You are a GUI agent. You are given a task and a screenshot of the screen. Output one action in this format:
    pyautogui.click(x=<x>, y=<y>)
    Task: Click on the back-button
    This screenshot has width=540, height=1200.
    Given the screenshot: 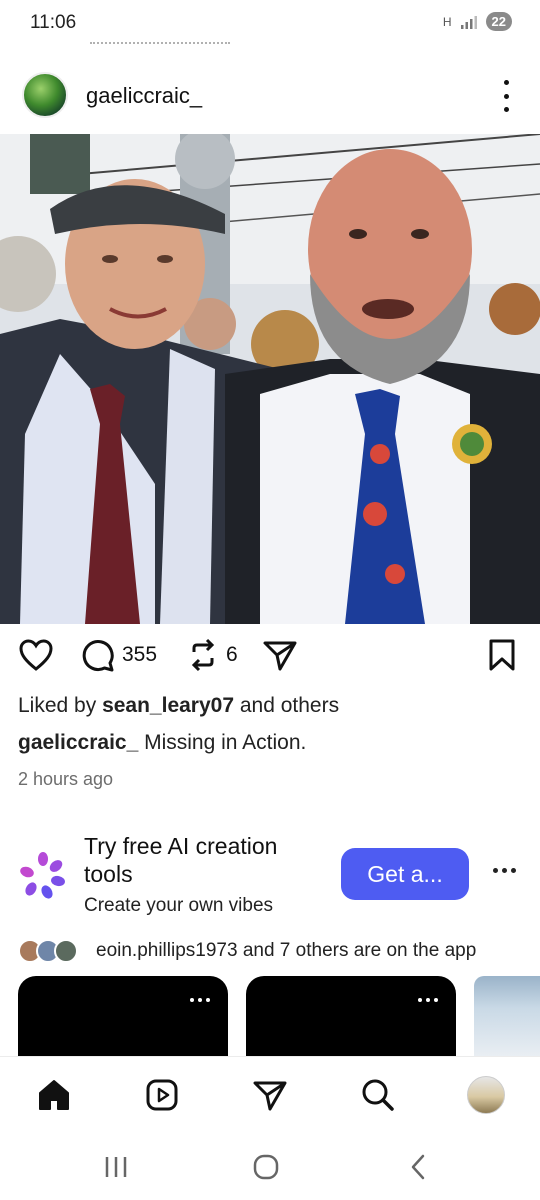 What is the action you would take?
    pyautogui.click(x=418, y=1167)
    